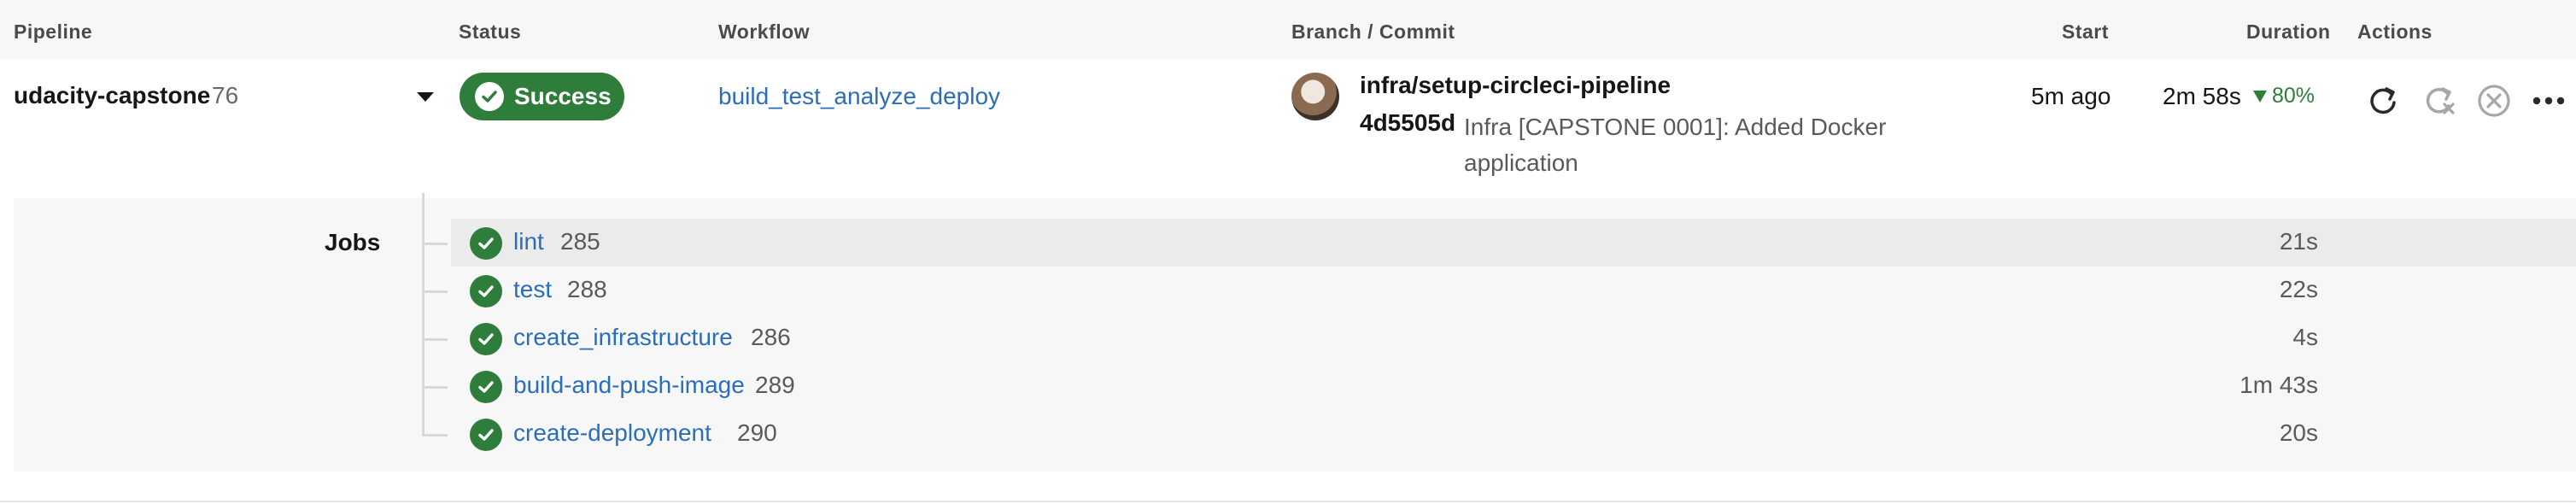 The width and height of the screenshot is (2576, 504). Describe the element at coordinates (612, 433) in the screenshot. I see `job-name-link: create-deployment` at that location.